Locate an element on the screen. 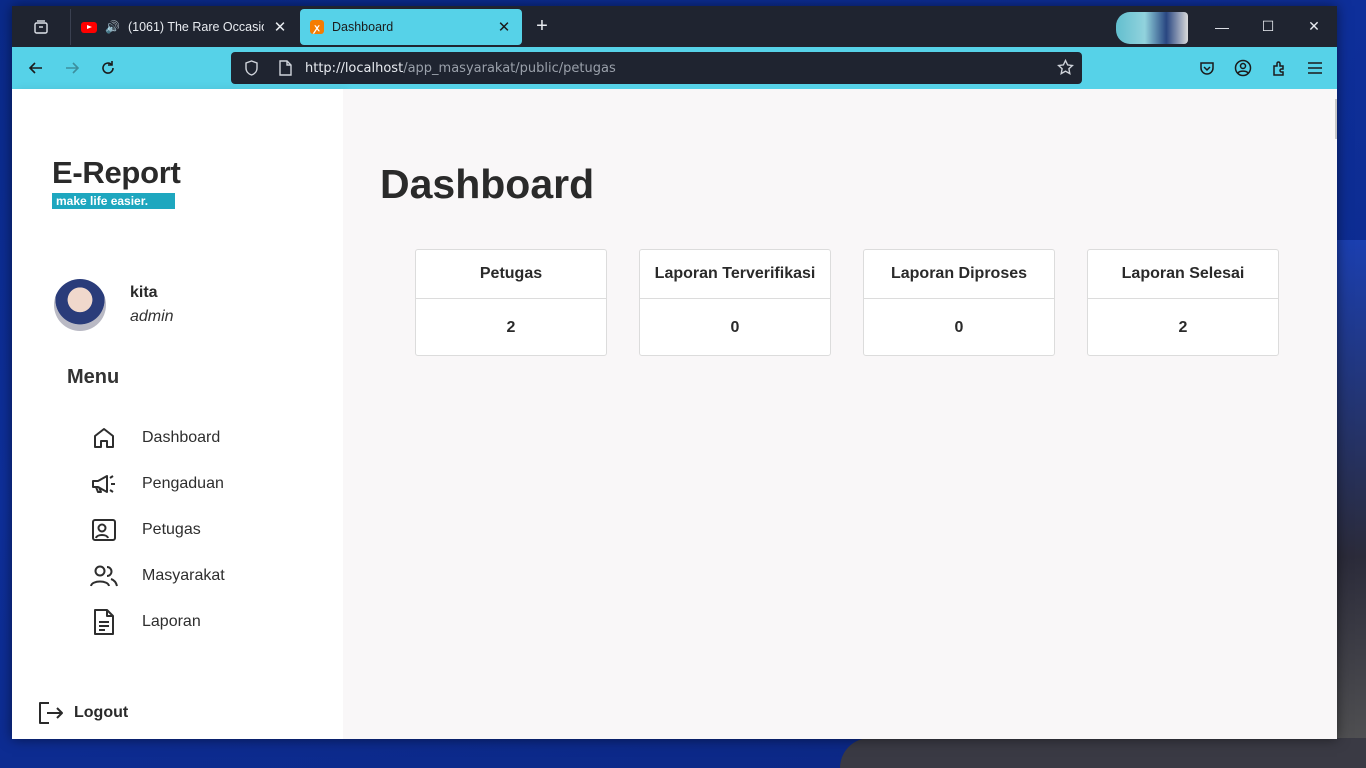 The image size is (1366, 768). sidebar-item-label: Dashboard is located at coordinates (181, 437).